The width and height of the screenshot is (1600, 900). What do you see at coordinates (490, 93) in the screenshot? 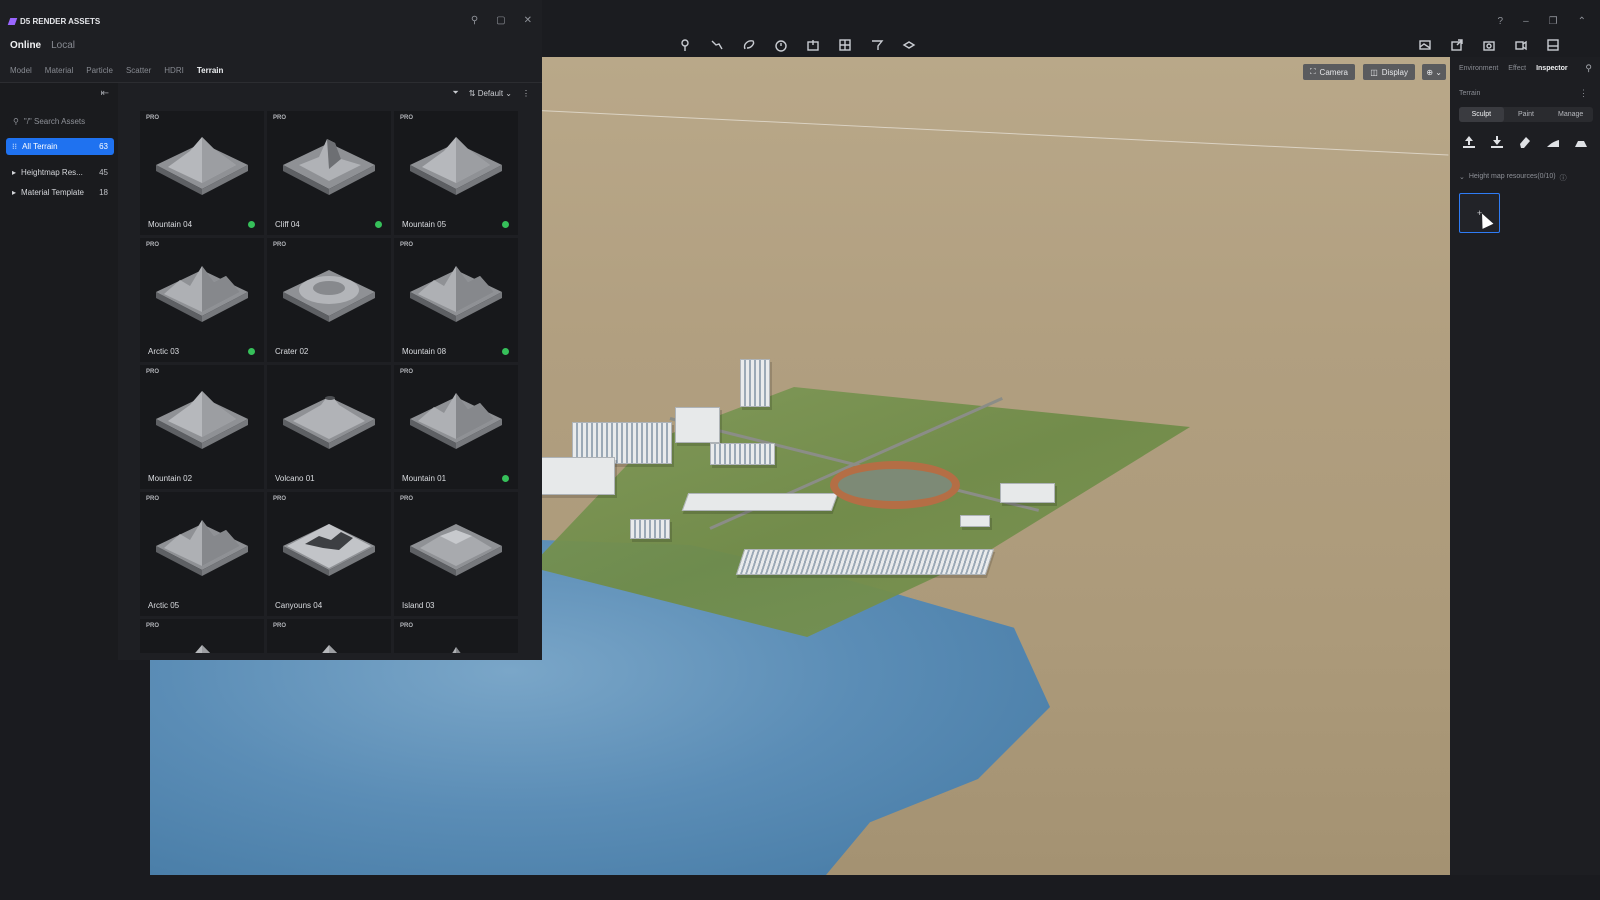
I see `sort-dropdown: ⇅ Default ⌄` at bounding box center [490, 93].